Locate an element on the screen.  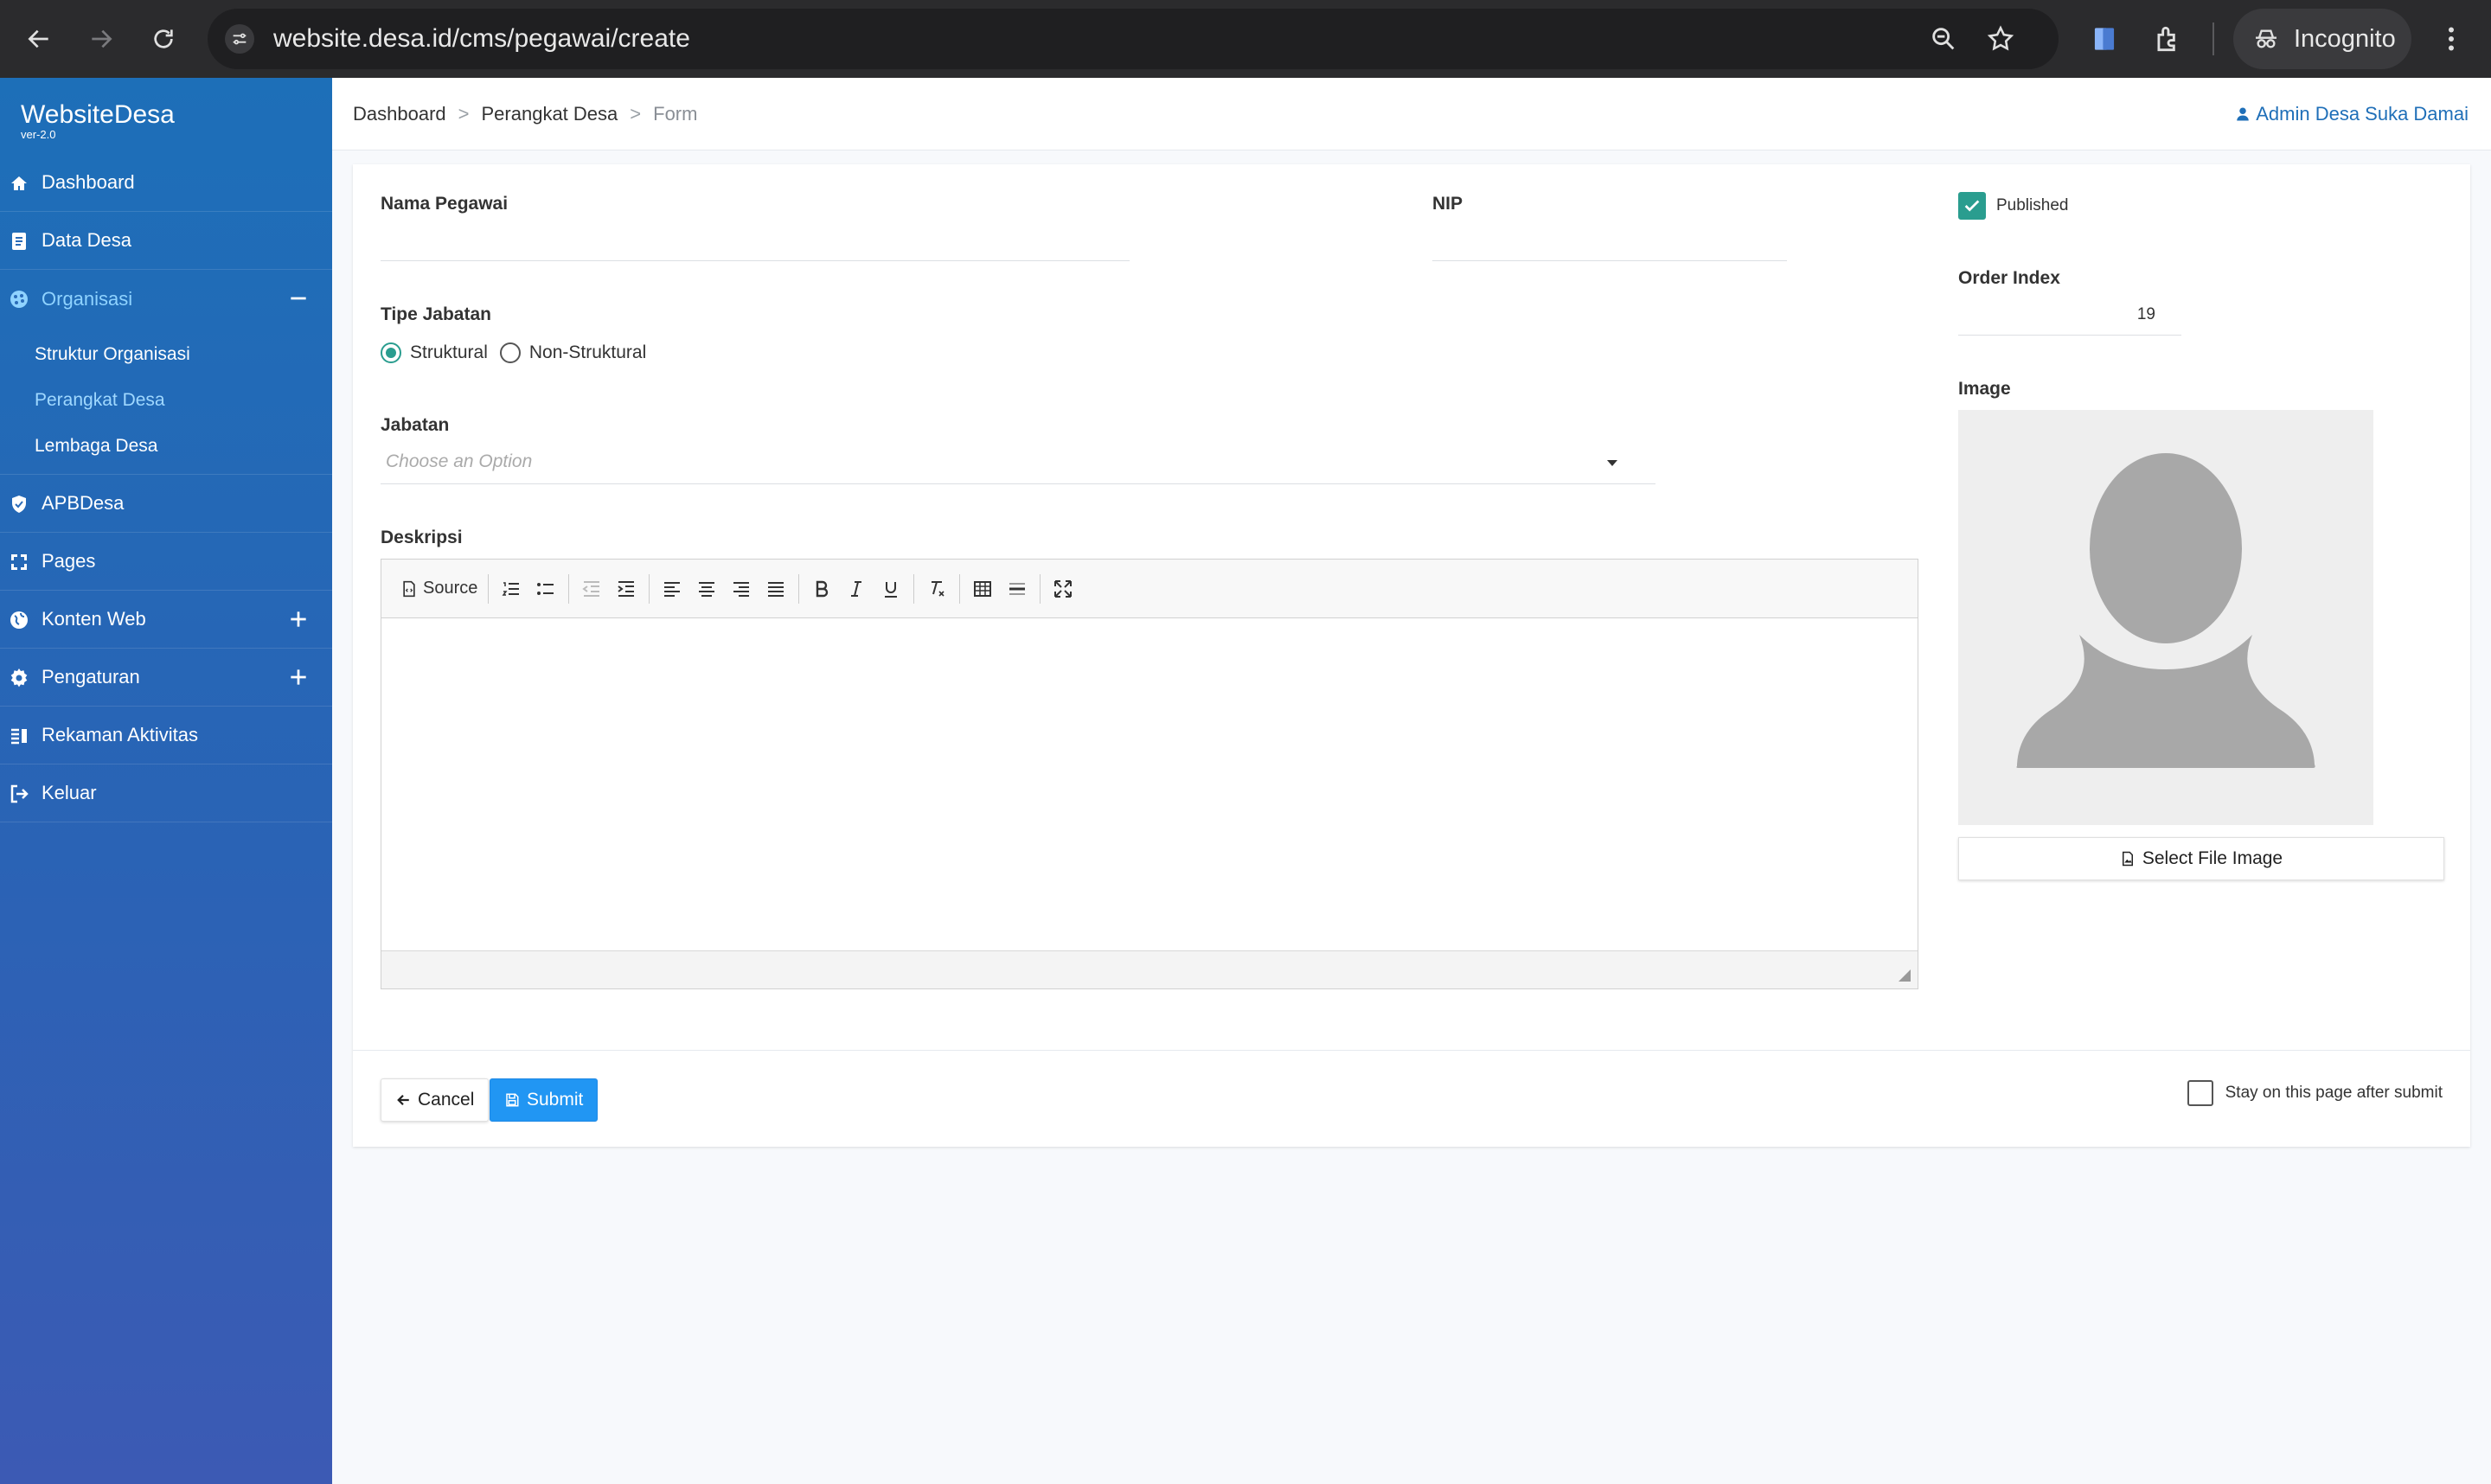
stay-on-page-checkbox is located at coordinates (2200, 1093).